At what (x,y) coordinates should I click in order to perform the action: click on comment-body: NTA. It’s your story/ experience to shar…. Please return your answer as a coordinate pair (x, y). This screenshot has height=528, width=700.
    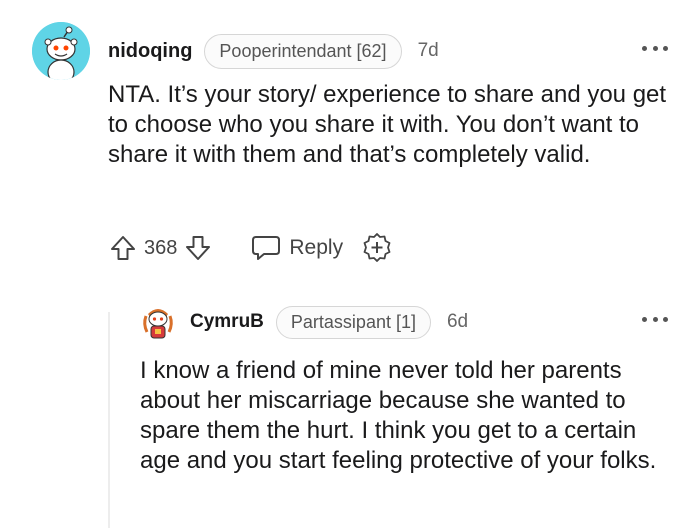
    Looking at the image, I should click on (387, 124).